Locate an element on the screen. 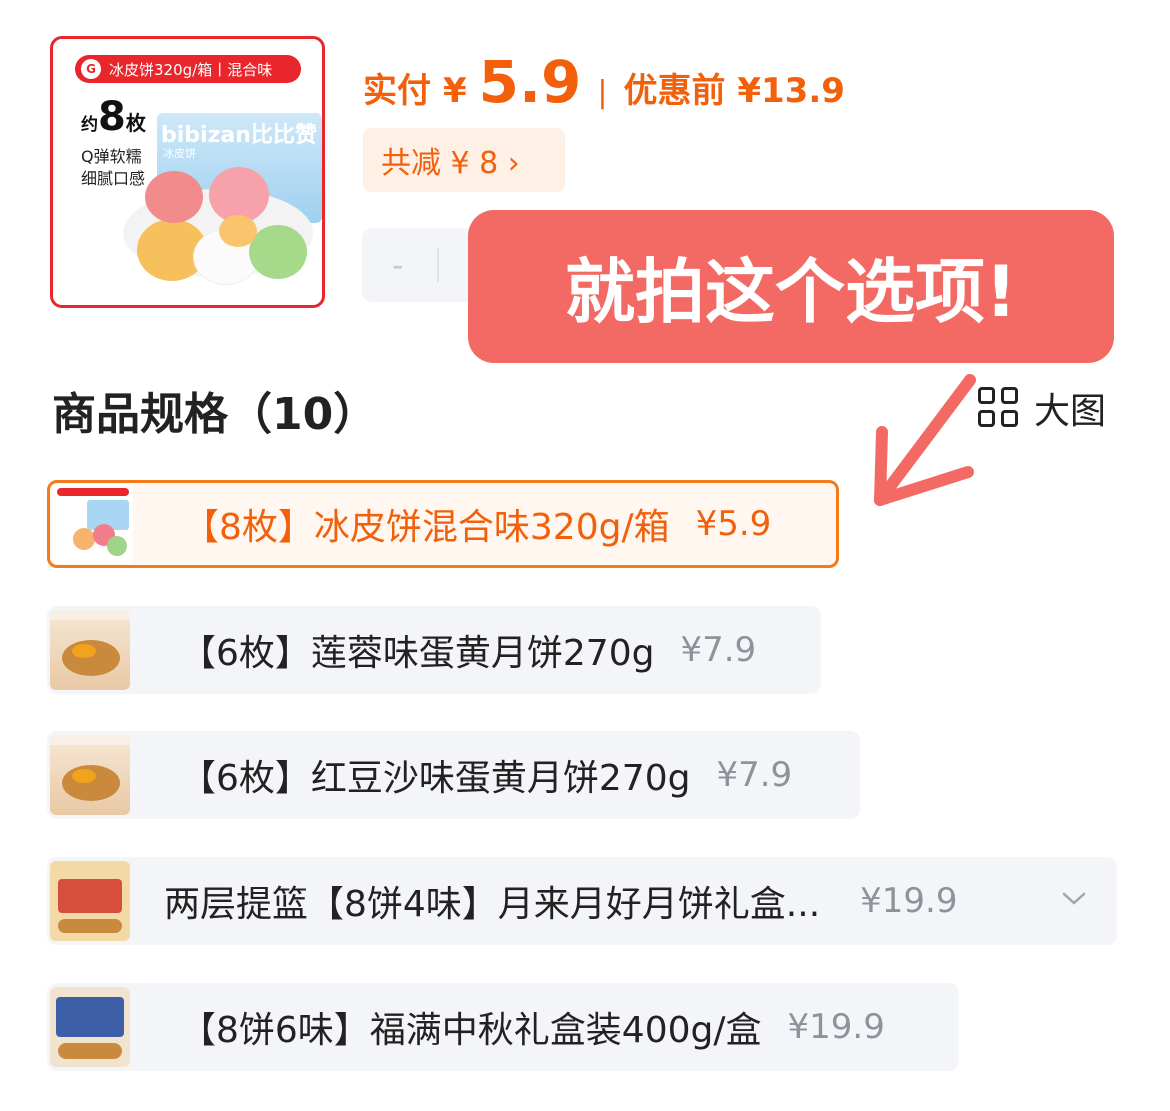 Image resolution: width=1170 pixels, height=1111 pixels. spec-option: 【6枚】莲蓉味蛋黄月饼270g ¥7.9 is located at coordinates (434, 650).